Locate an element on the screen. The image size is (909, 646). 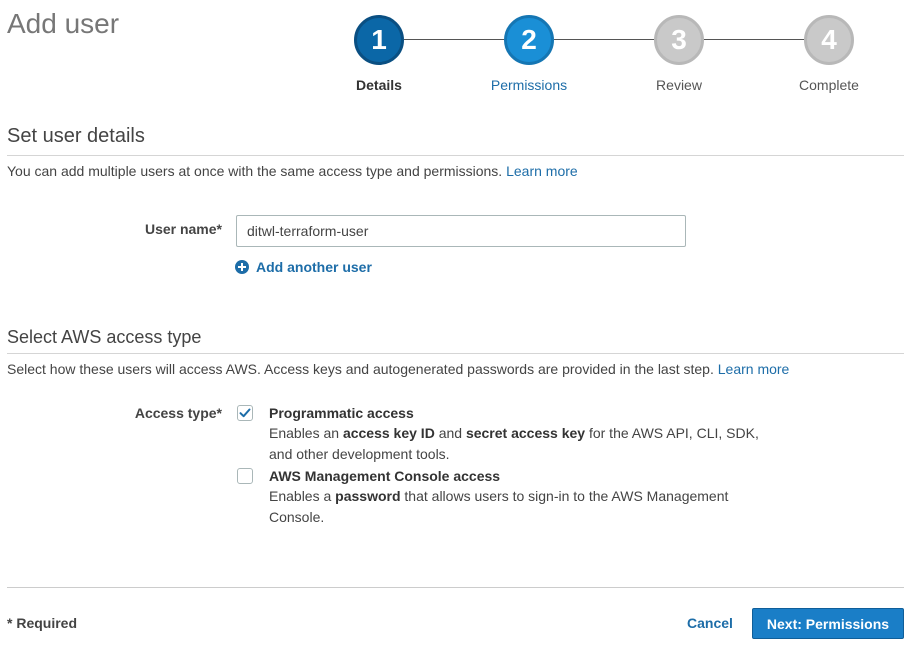
desc-bold: password is located at coordinates (368, 496).